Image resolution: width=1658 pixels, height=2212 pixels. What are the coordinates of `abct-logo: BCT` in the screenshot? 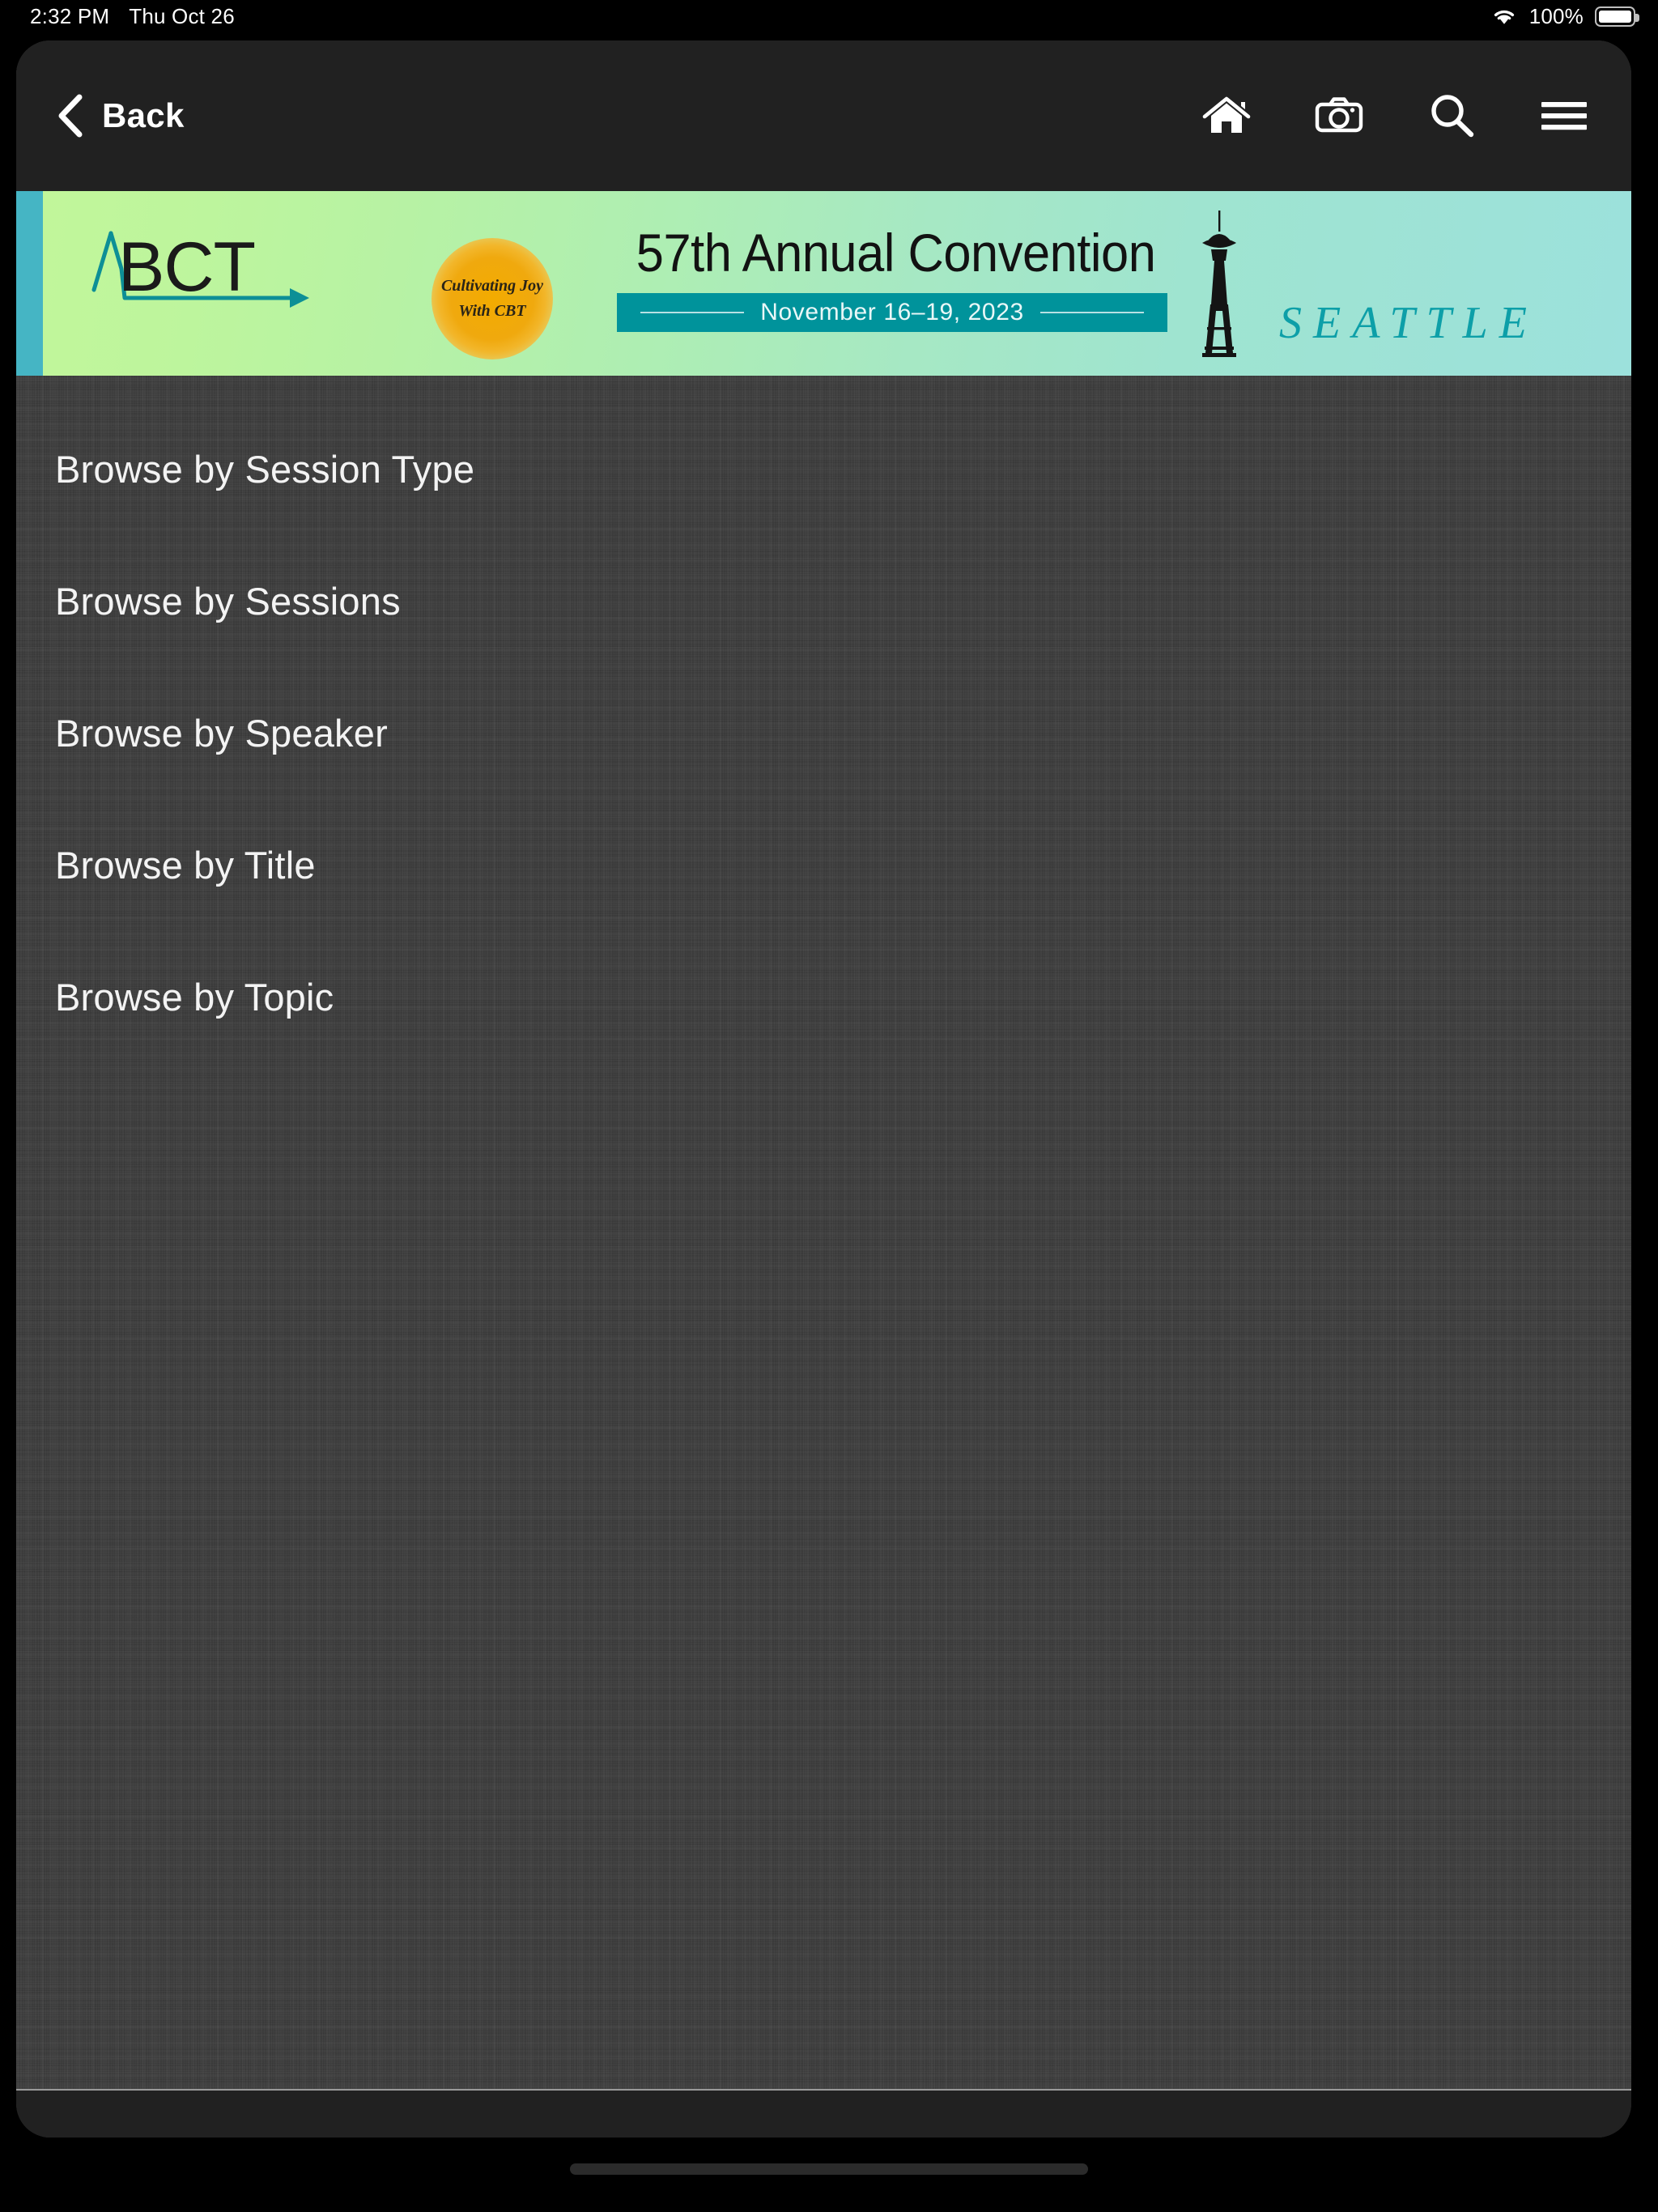 It's located at (202, 280).